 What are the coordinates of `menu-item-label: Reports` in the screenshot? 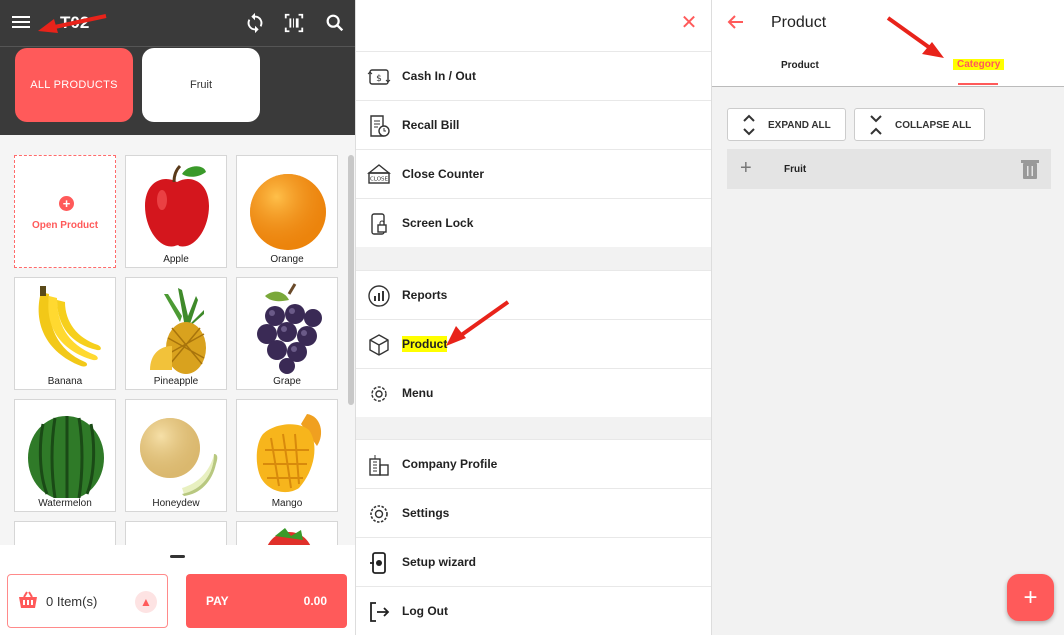 It's located at (425, 295).